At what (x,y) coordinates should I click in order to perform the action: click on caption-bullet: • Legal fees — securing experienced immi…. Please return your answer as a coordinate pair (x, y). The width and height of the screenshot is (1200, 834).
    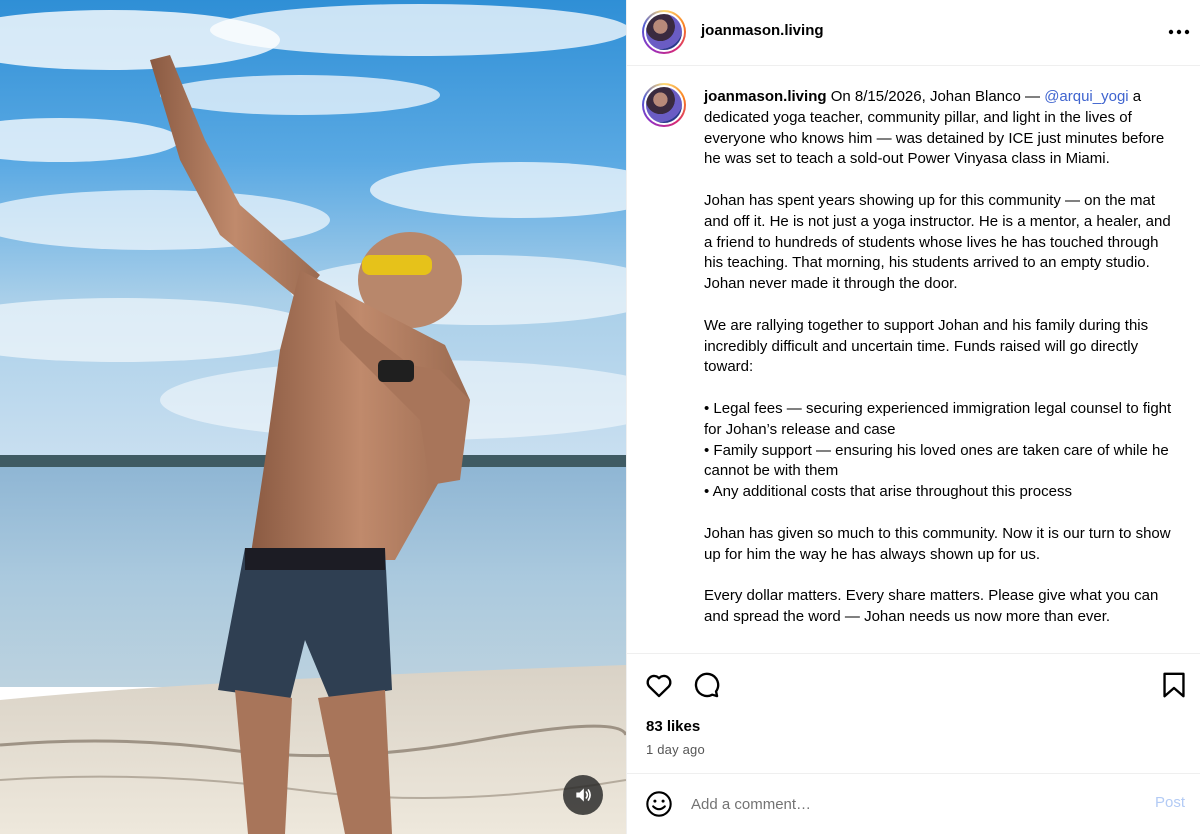
    Looking at the image, I should click on (938, 418).